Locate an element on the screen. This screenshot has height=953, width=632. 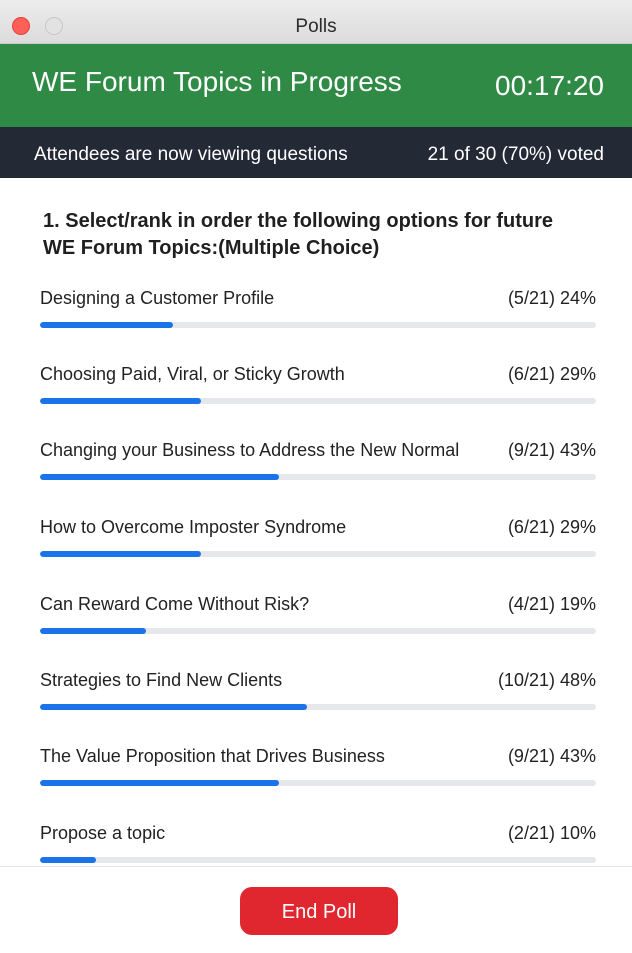
option-label: How to Overcome Imposter Syndrome is located at coordinates (193, 527).